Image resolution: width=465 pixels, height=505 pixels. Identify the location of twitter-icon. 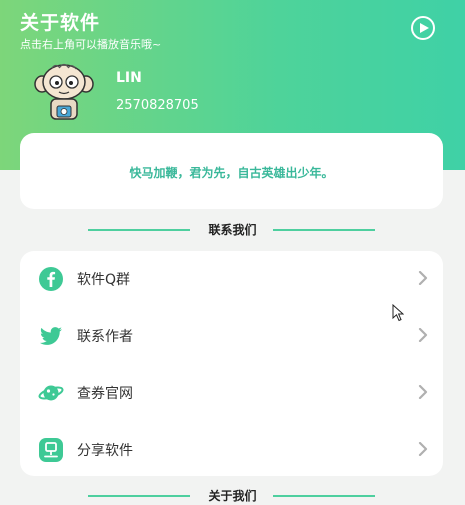
(51, 336).